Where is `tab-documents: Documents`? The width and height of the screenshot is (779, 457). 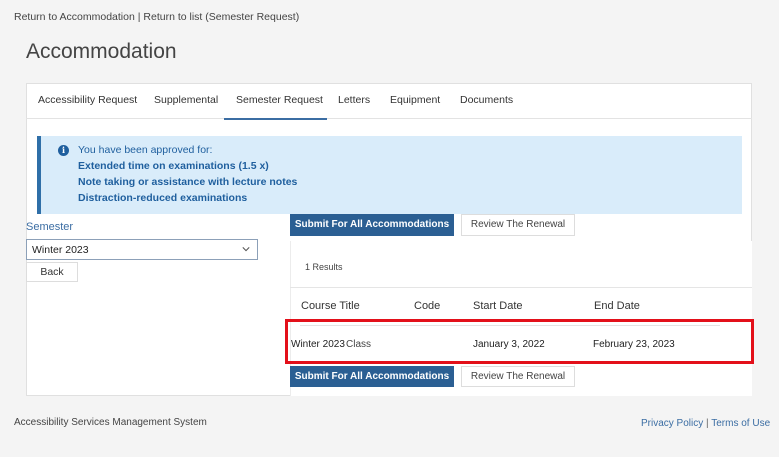
tab-documents: Documents is located at coordinates (486, 100).